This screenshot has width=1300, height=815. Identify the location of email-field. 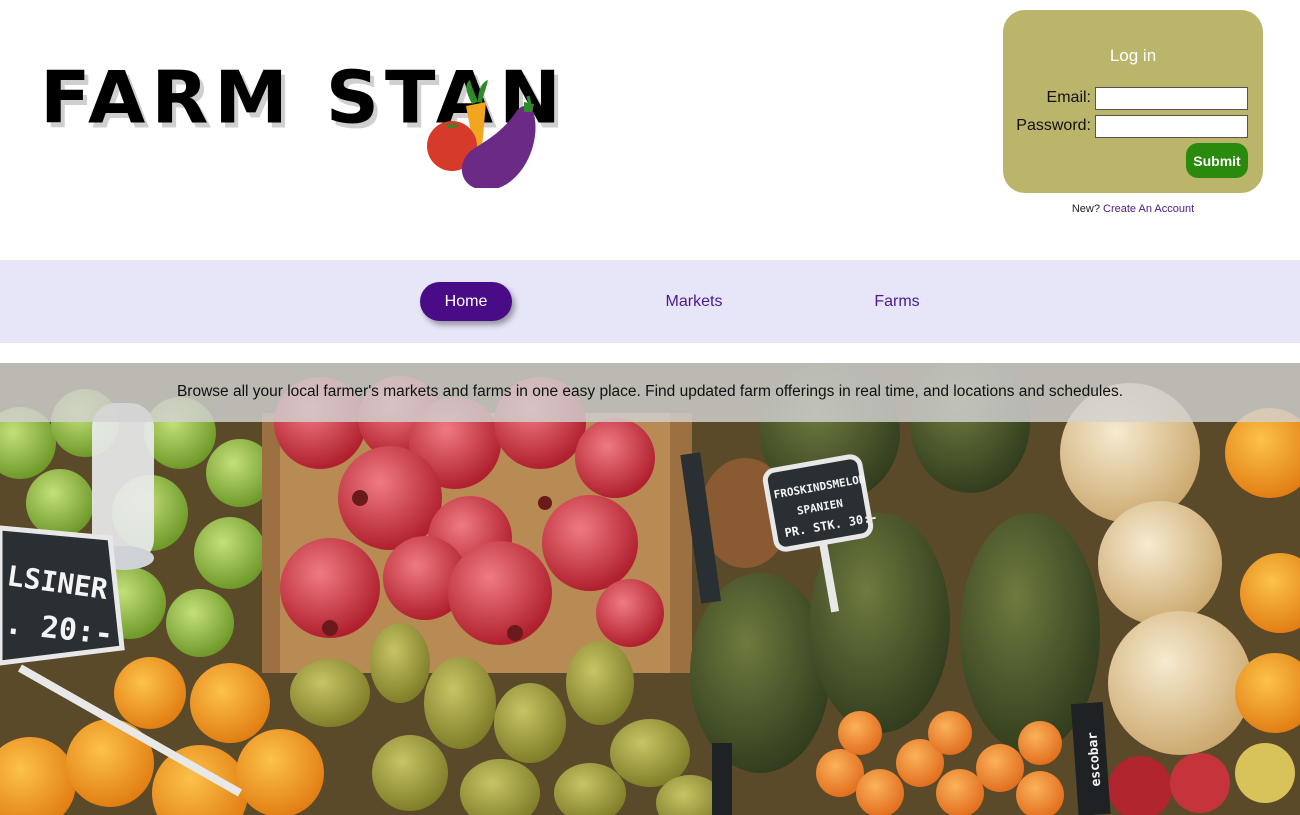
(1171, 98).